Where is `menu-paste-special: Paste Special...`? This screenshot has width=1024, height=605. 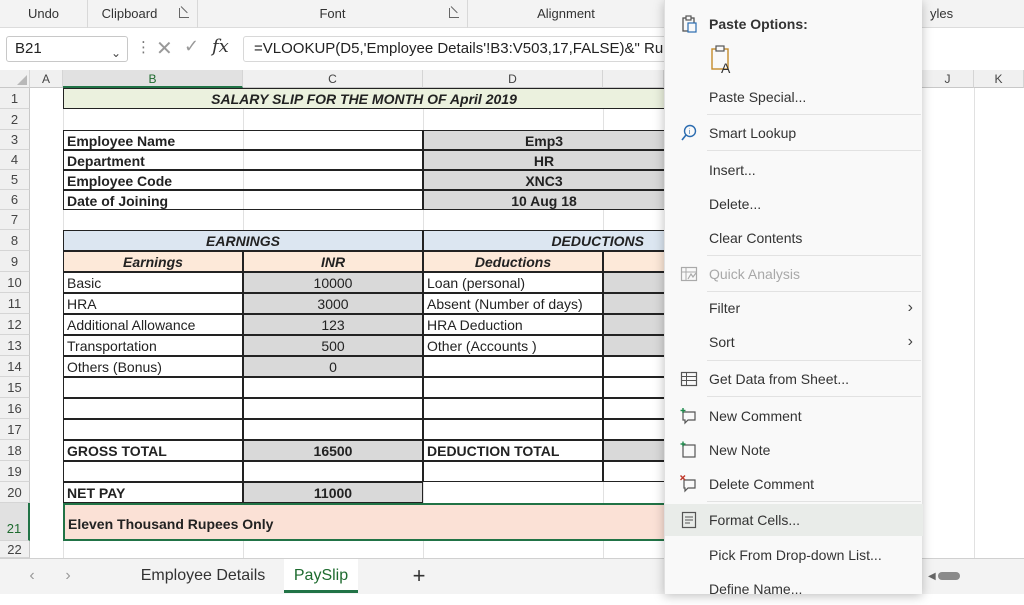
menu-paste-special: Paste Special... is located at coordinates (794, 97).